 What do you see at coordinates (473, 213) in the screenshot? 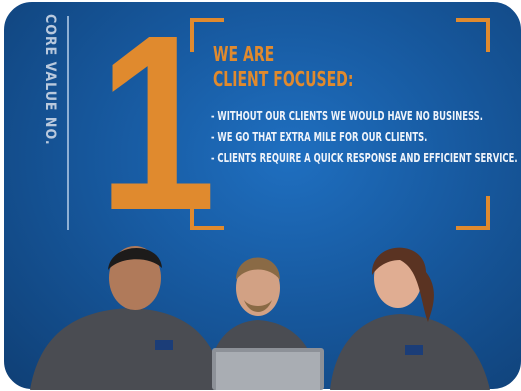
I see `bracket-bottom-right` at bounding box center [473, 213].